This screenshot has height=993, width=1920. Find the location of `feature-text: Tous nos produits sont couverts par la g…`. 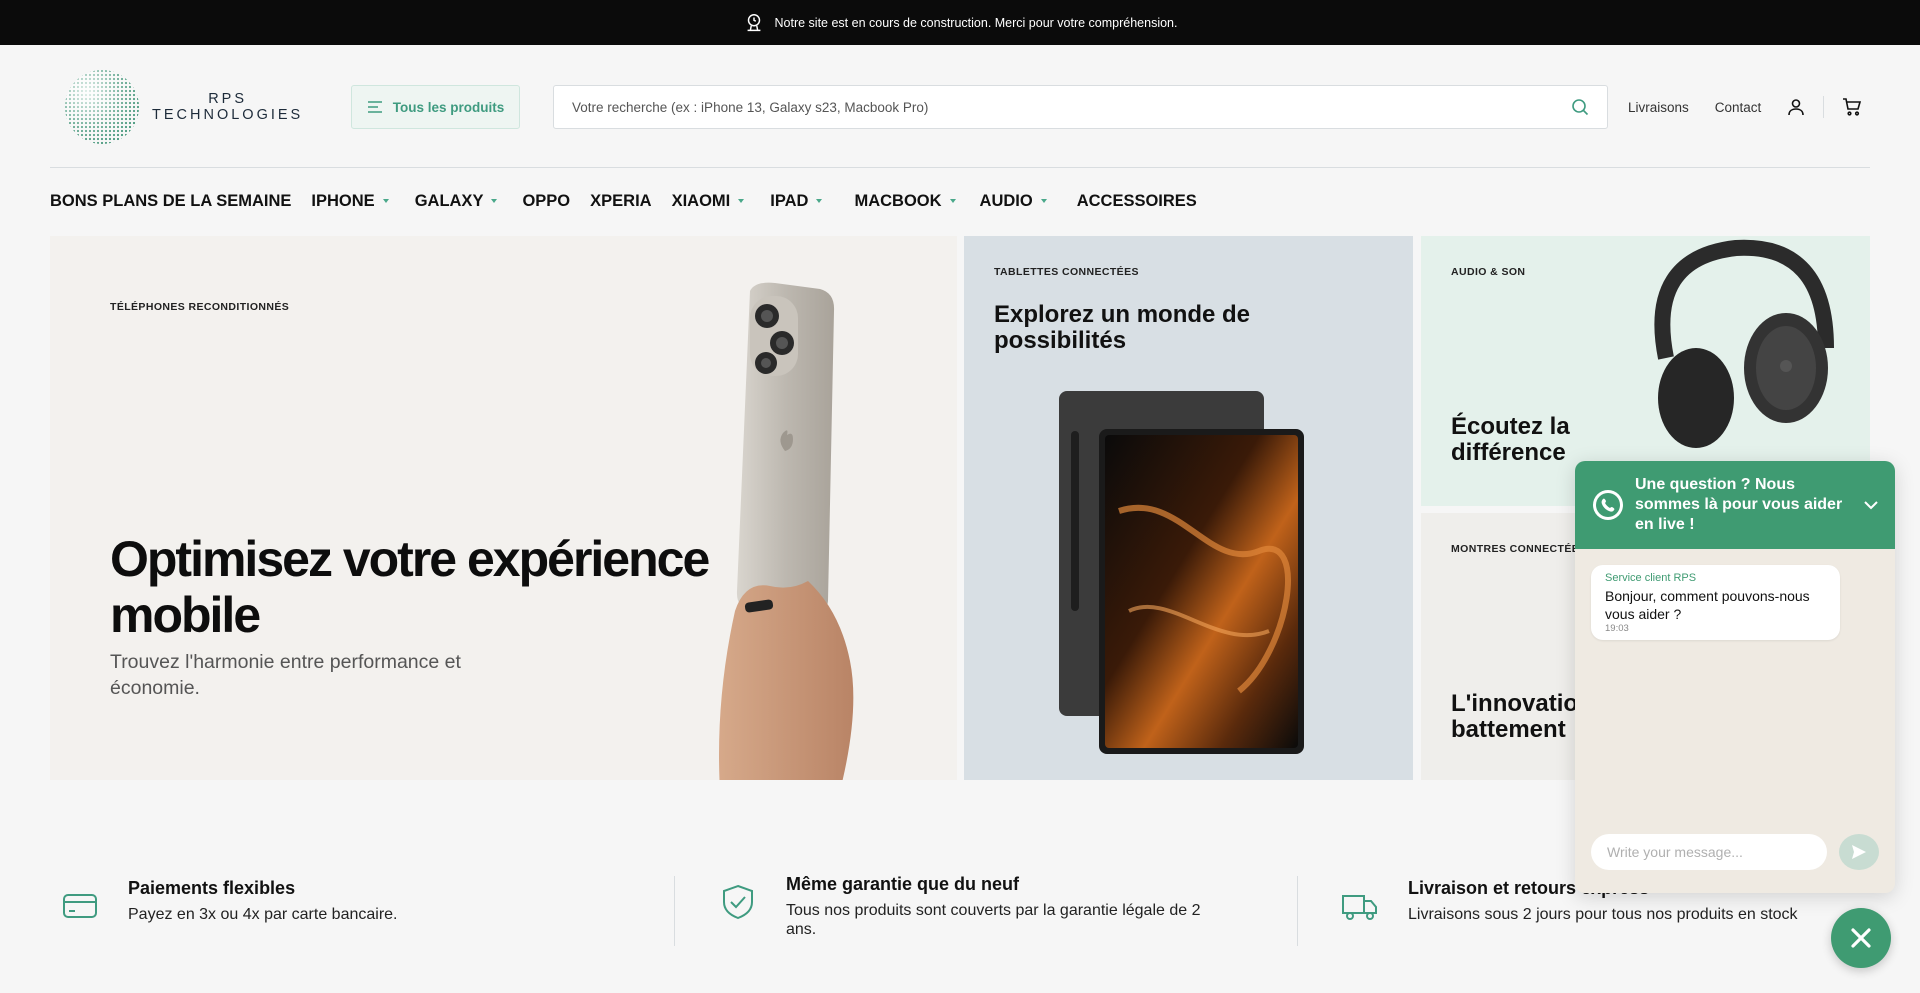

feature-text: Tous nos produits sont couverts par la g… is located at coordinates (993, 920).